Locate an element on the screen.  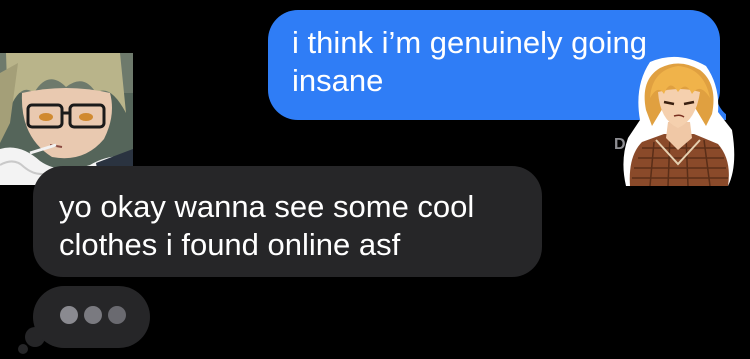
received-message-line-1: yo okay wanna see some cool is located at coordinates (267, 206).